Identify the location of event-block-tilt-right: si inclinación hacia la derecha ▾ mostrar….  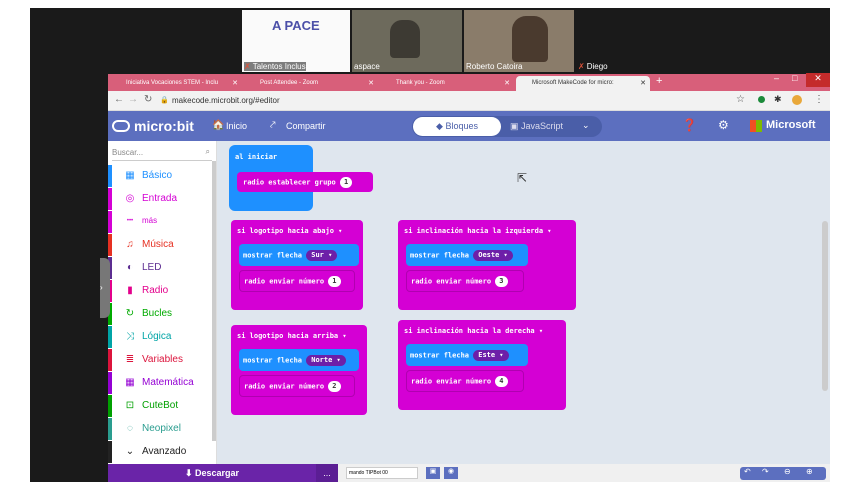
(482, 365).